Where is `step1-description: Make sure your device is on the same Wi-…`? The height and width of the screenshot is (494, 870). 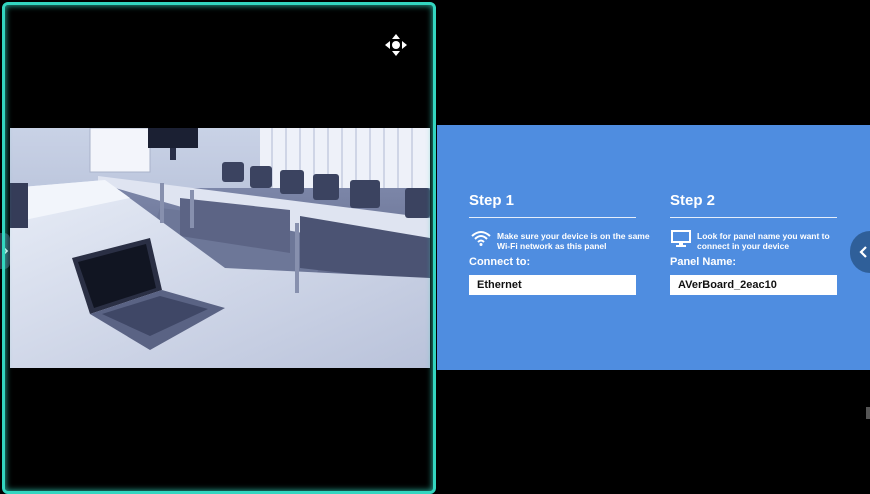 step1-description: Make sure your device is on the same Wi-… is located at coordinates (573, 241).